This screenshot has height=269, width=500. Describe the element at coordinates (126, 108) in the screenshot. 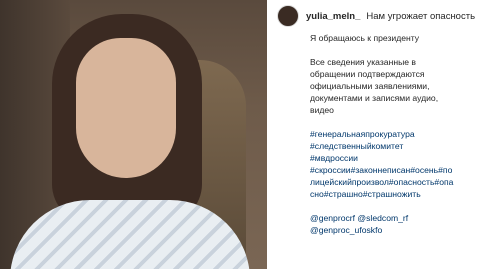

I see `video-person-face` at that location.